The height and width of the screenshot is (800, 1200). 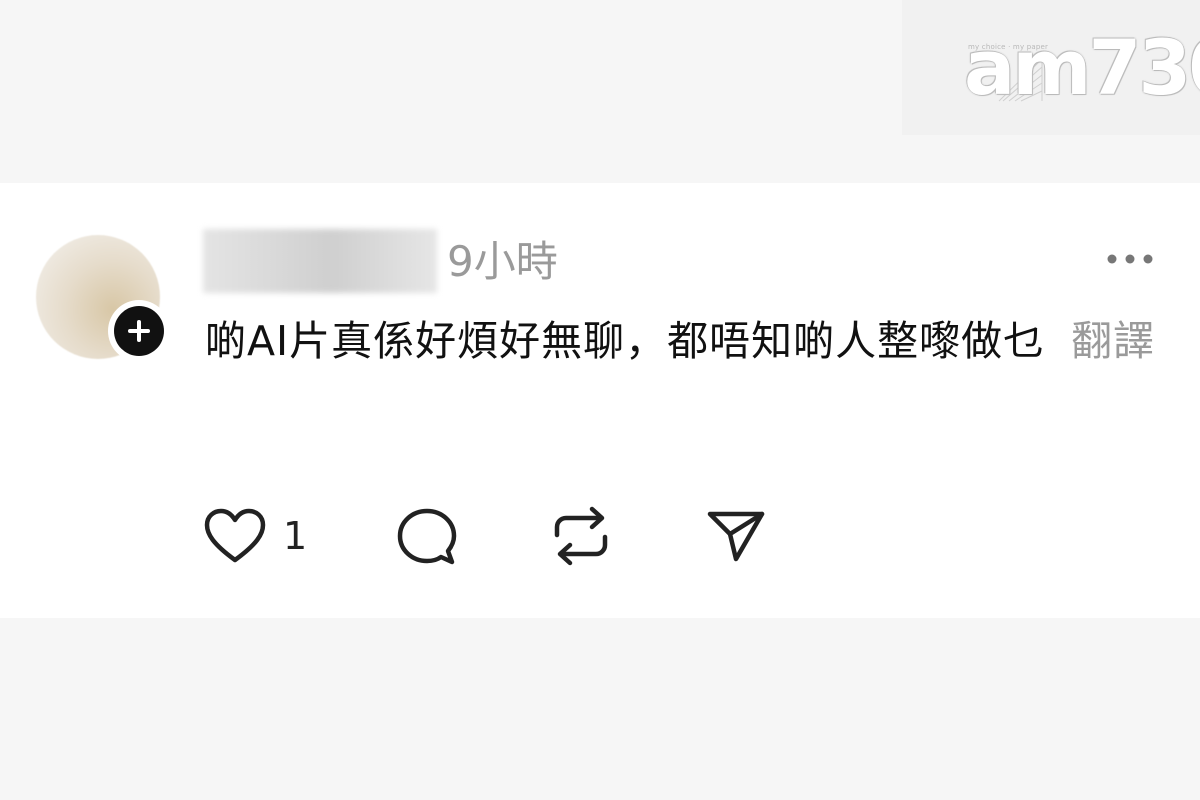 I want to click on more-horizontal-icon, so click(x=1130, y=259).